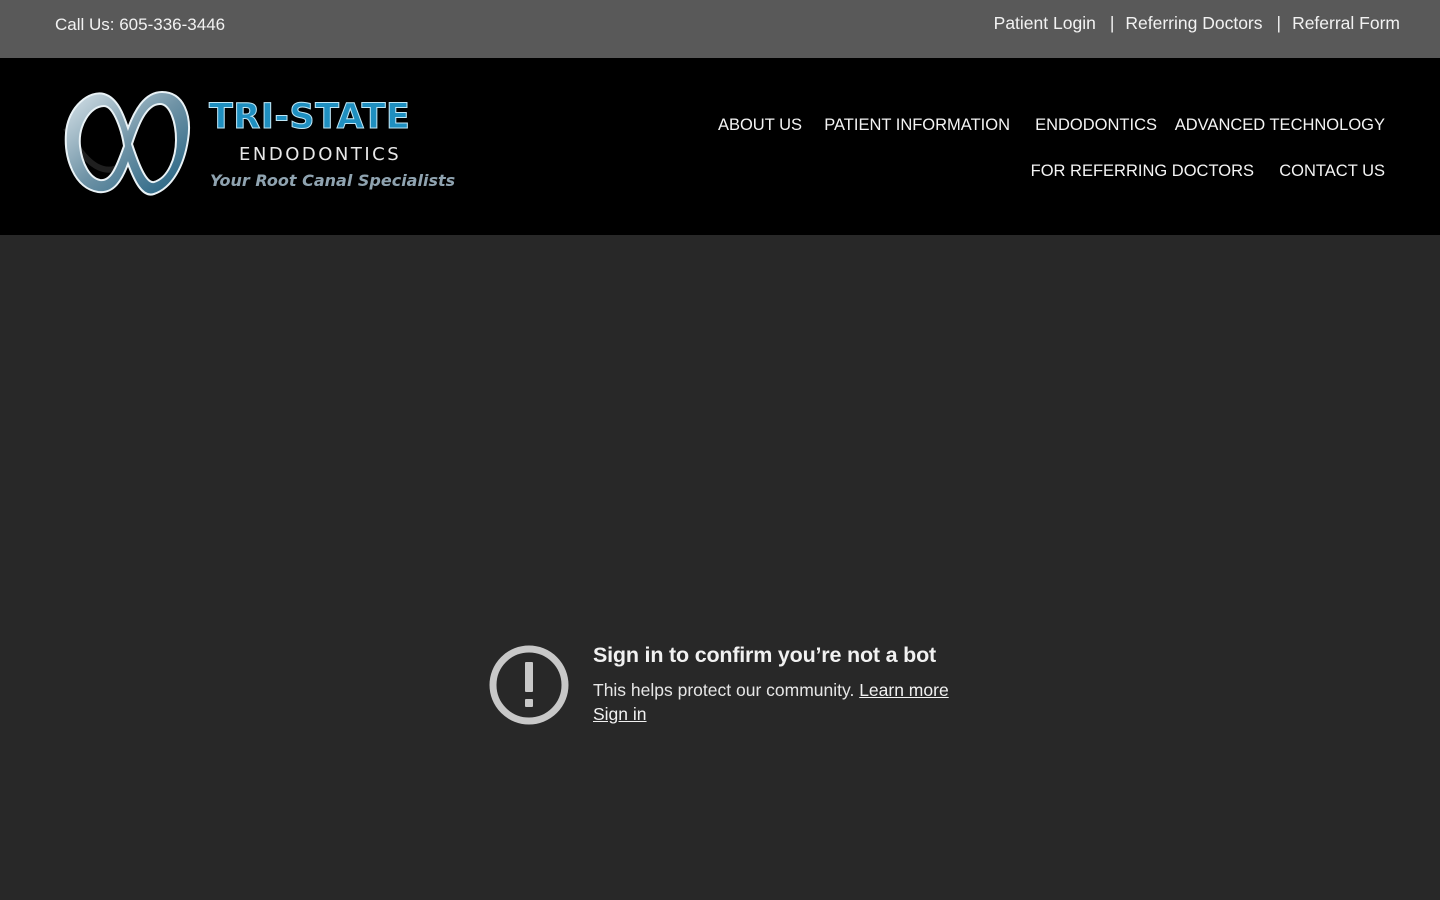  What do you see at coordinates (320, 154) in the screenshot?
I see `logo-subtitle: ENDODONTICS` at bounding box center [320, 154].